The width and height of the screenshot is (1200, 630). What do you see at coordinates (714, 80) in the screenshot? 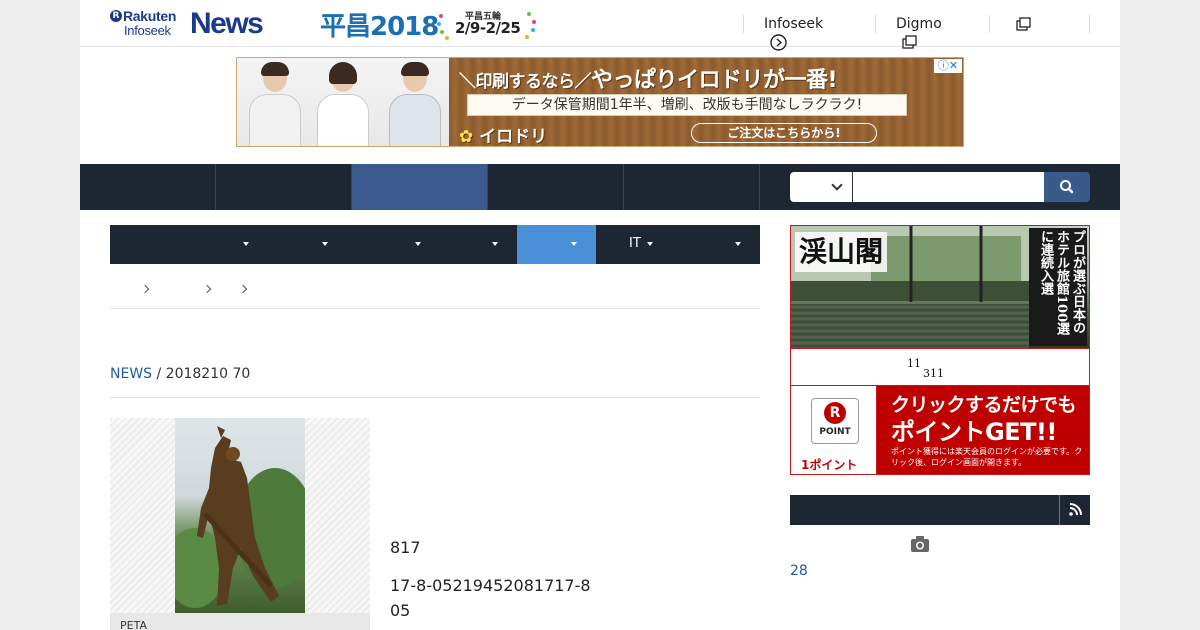
I see `banner-headline-main: やっぱりイロドリが一番!` at bounding box center [714, 80].